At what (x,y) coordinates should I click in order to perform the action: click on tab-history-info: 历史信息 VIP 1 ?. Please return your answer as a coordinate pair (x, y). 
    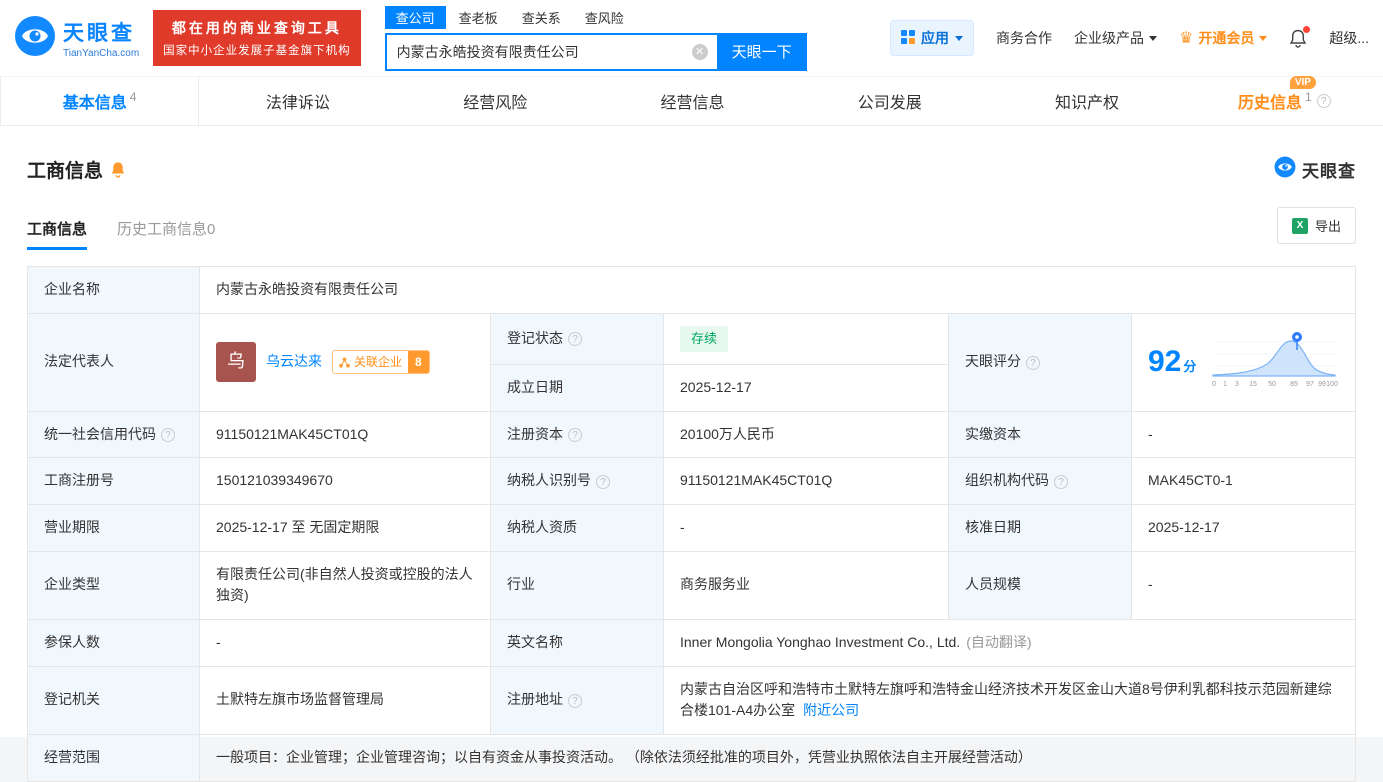
    Looking at the image, I should click on (1284, 100).